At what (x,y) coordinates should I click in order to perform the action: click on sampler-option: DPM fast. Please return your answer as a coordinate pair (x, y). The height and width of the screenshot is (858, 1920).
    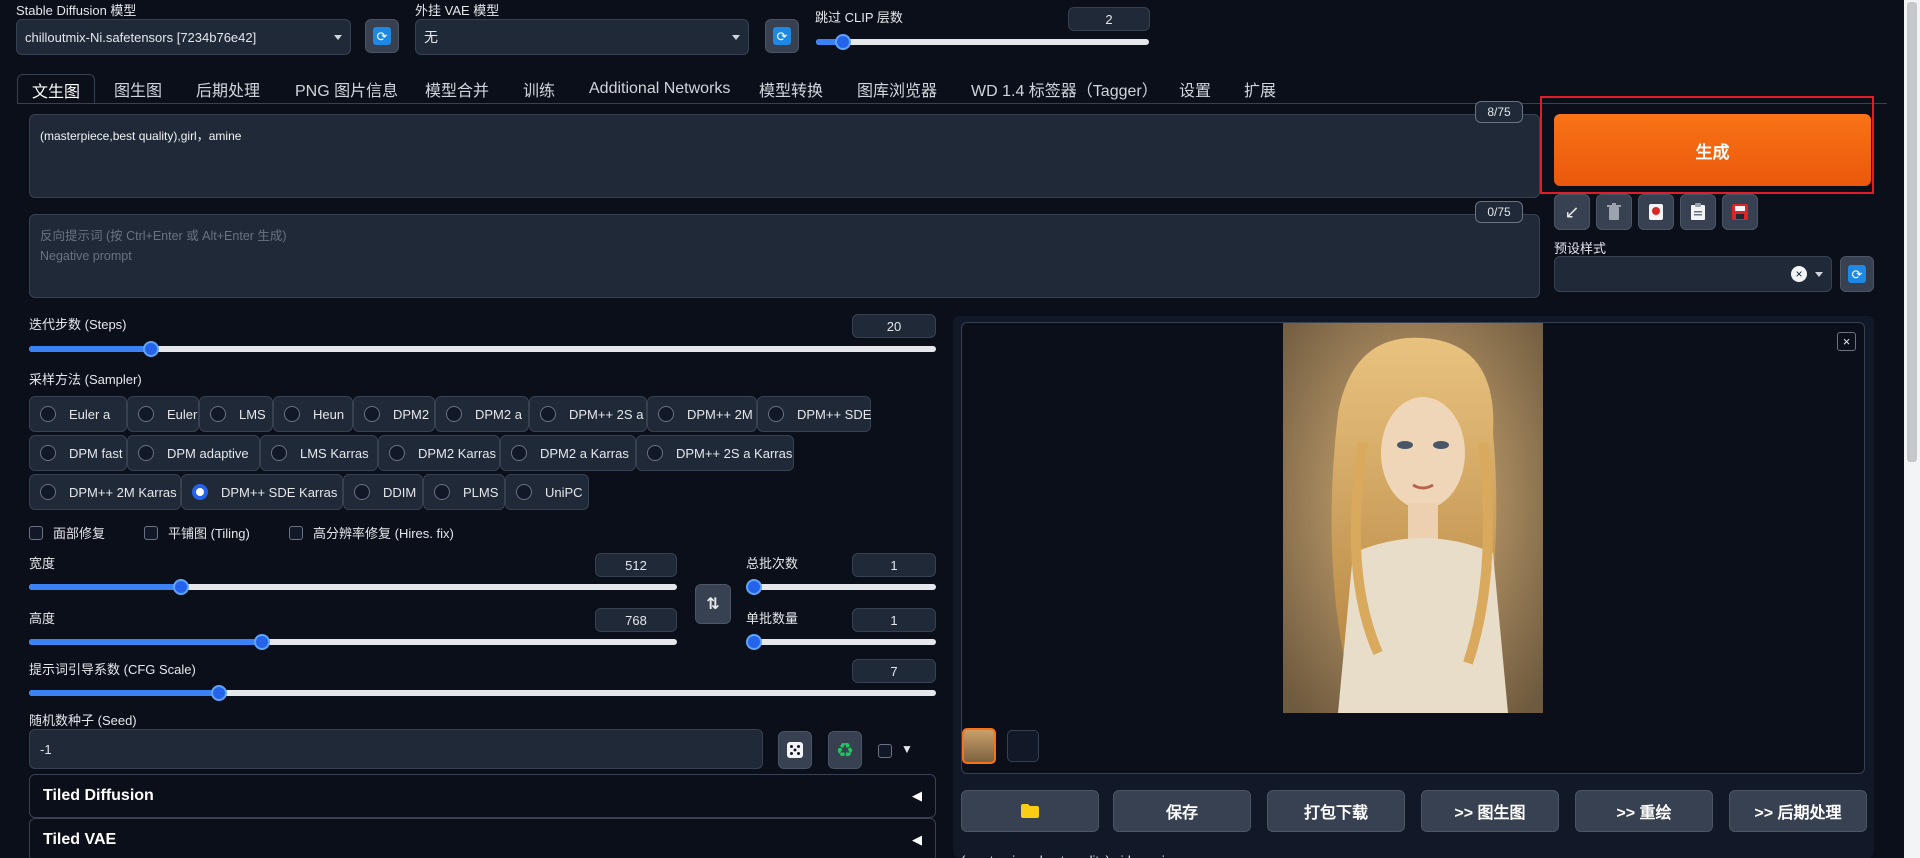
    Looking at the image, I should click on (78, 453).